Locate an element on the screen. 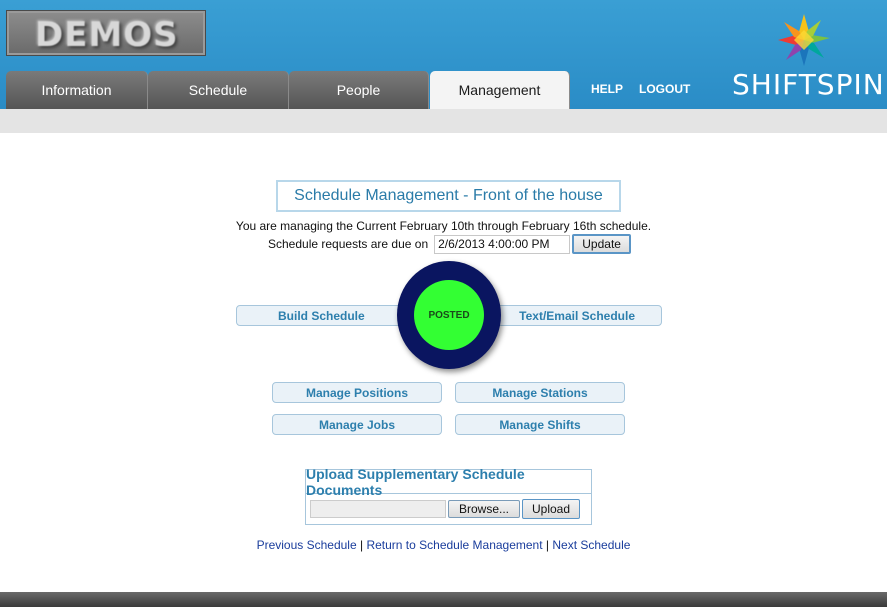 Image resolution: width=887 pixels, height=607 pixels. return-schedule-management-link: Return to Schedule Management is located at coordinates (454, 545).